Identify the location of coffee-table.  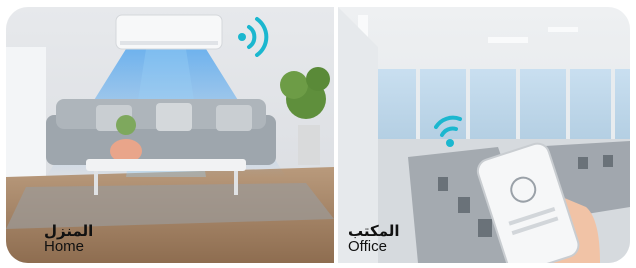
(166, 165).